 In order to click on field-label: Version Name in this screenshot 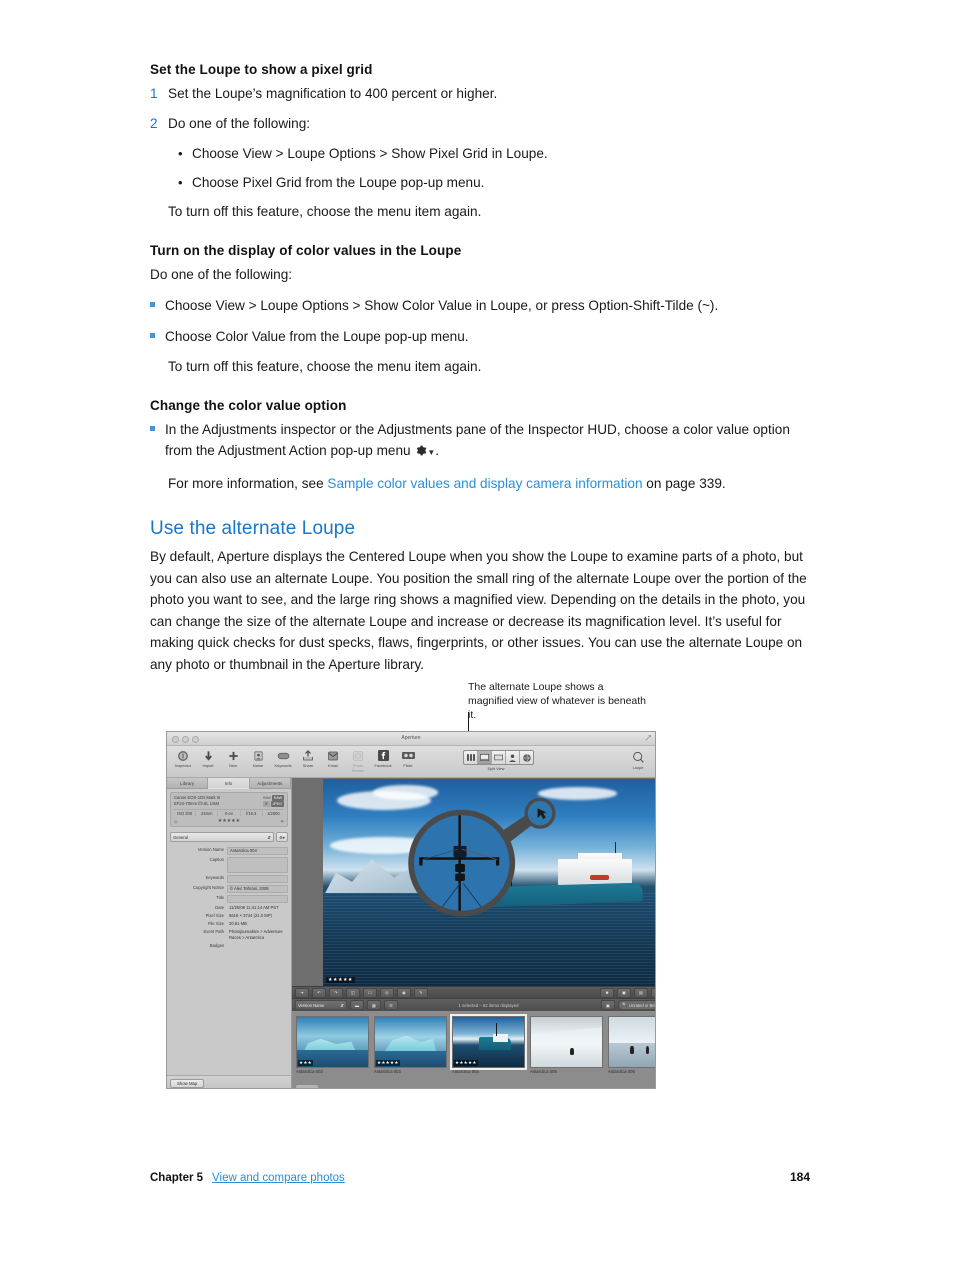, I will do `click(210, 849)`.